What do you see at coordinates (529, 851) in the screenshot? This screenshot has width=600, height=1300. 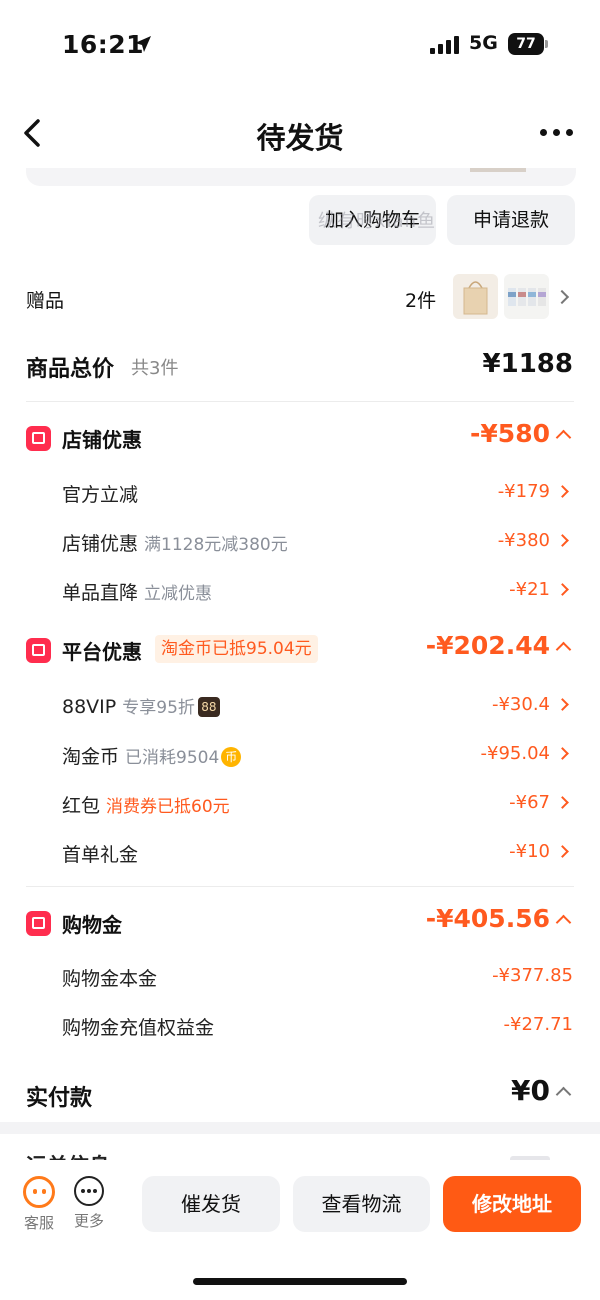 I see `detail-amount: -¥10` at bounding box center [529, 851].